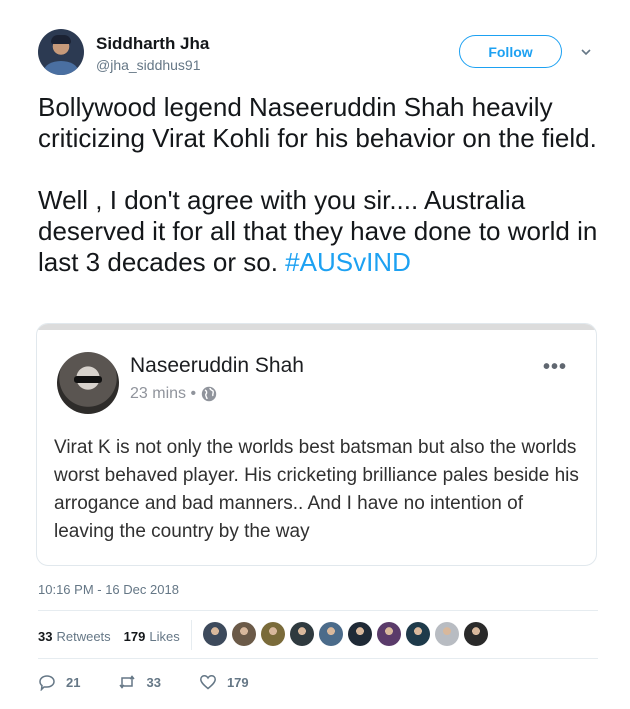  What do you see at coordinates (217, 365) in the screenshot?
I see `embed-author-name: Naseeruddin Shah` at bounding box center [217, 365].